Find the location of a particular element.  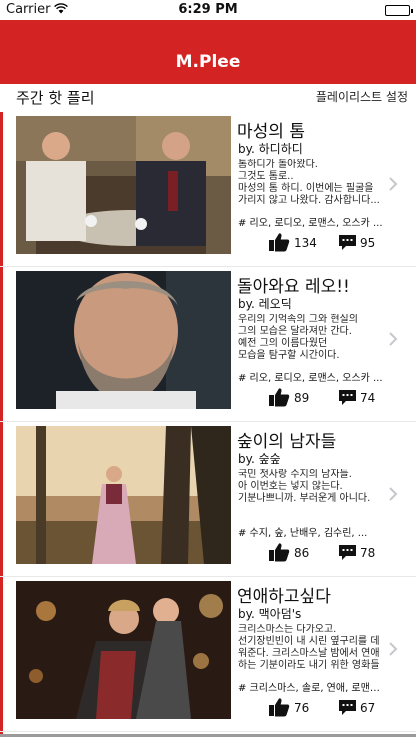

comment-count: 95 is located at coordinates (368, 243).